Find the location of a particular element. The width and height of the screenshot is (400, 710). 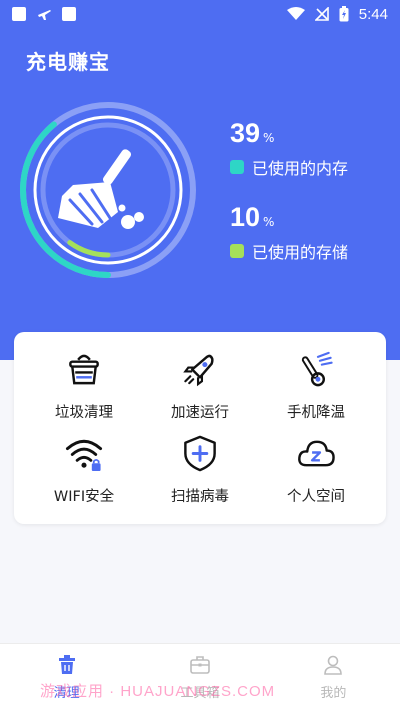

tool-label: 个人空间 is located at coordinates (316, 497).